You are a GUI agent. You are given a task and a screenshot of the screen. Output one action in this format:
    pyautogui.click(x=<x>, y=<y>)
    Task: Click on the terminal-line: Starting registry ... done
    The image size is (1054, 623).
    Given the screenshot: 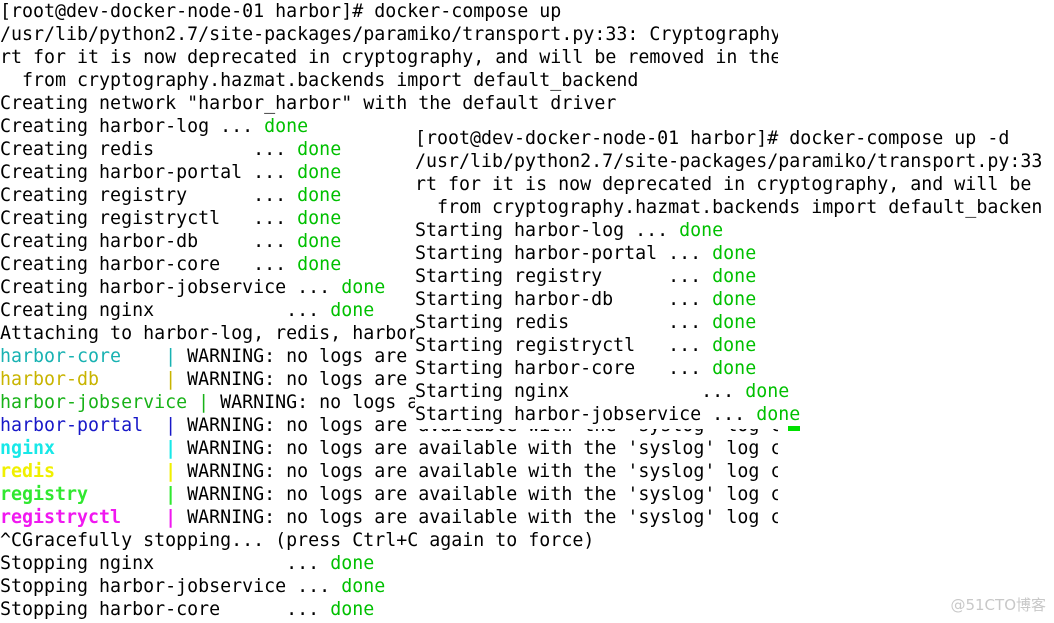 What is the action you would take?
    pyautogui.click(x=734, y=276)
    